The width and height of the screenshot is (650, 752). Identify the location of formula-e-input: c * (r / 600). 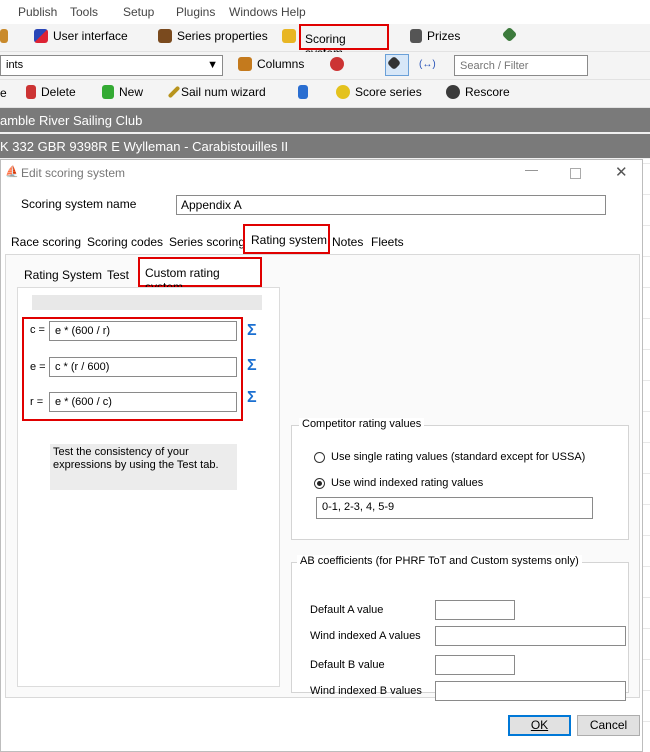
(143, 367).